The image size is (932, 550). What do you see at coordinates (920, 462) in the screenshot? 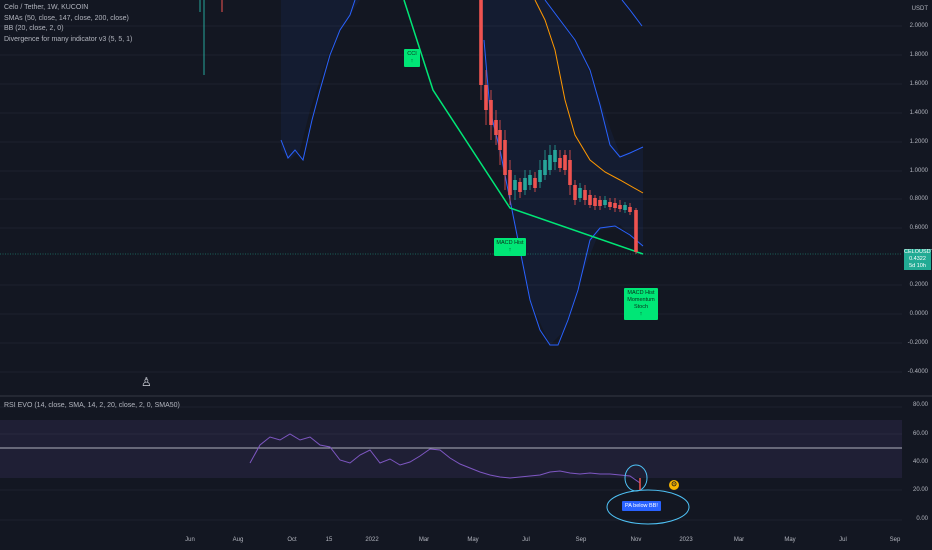
I see `rsi-tick: 40.00` at bounding box center [920, 462].